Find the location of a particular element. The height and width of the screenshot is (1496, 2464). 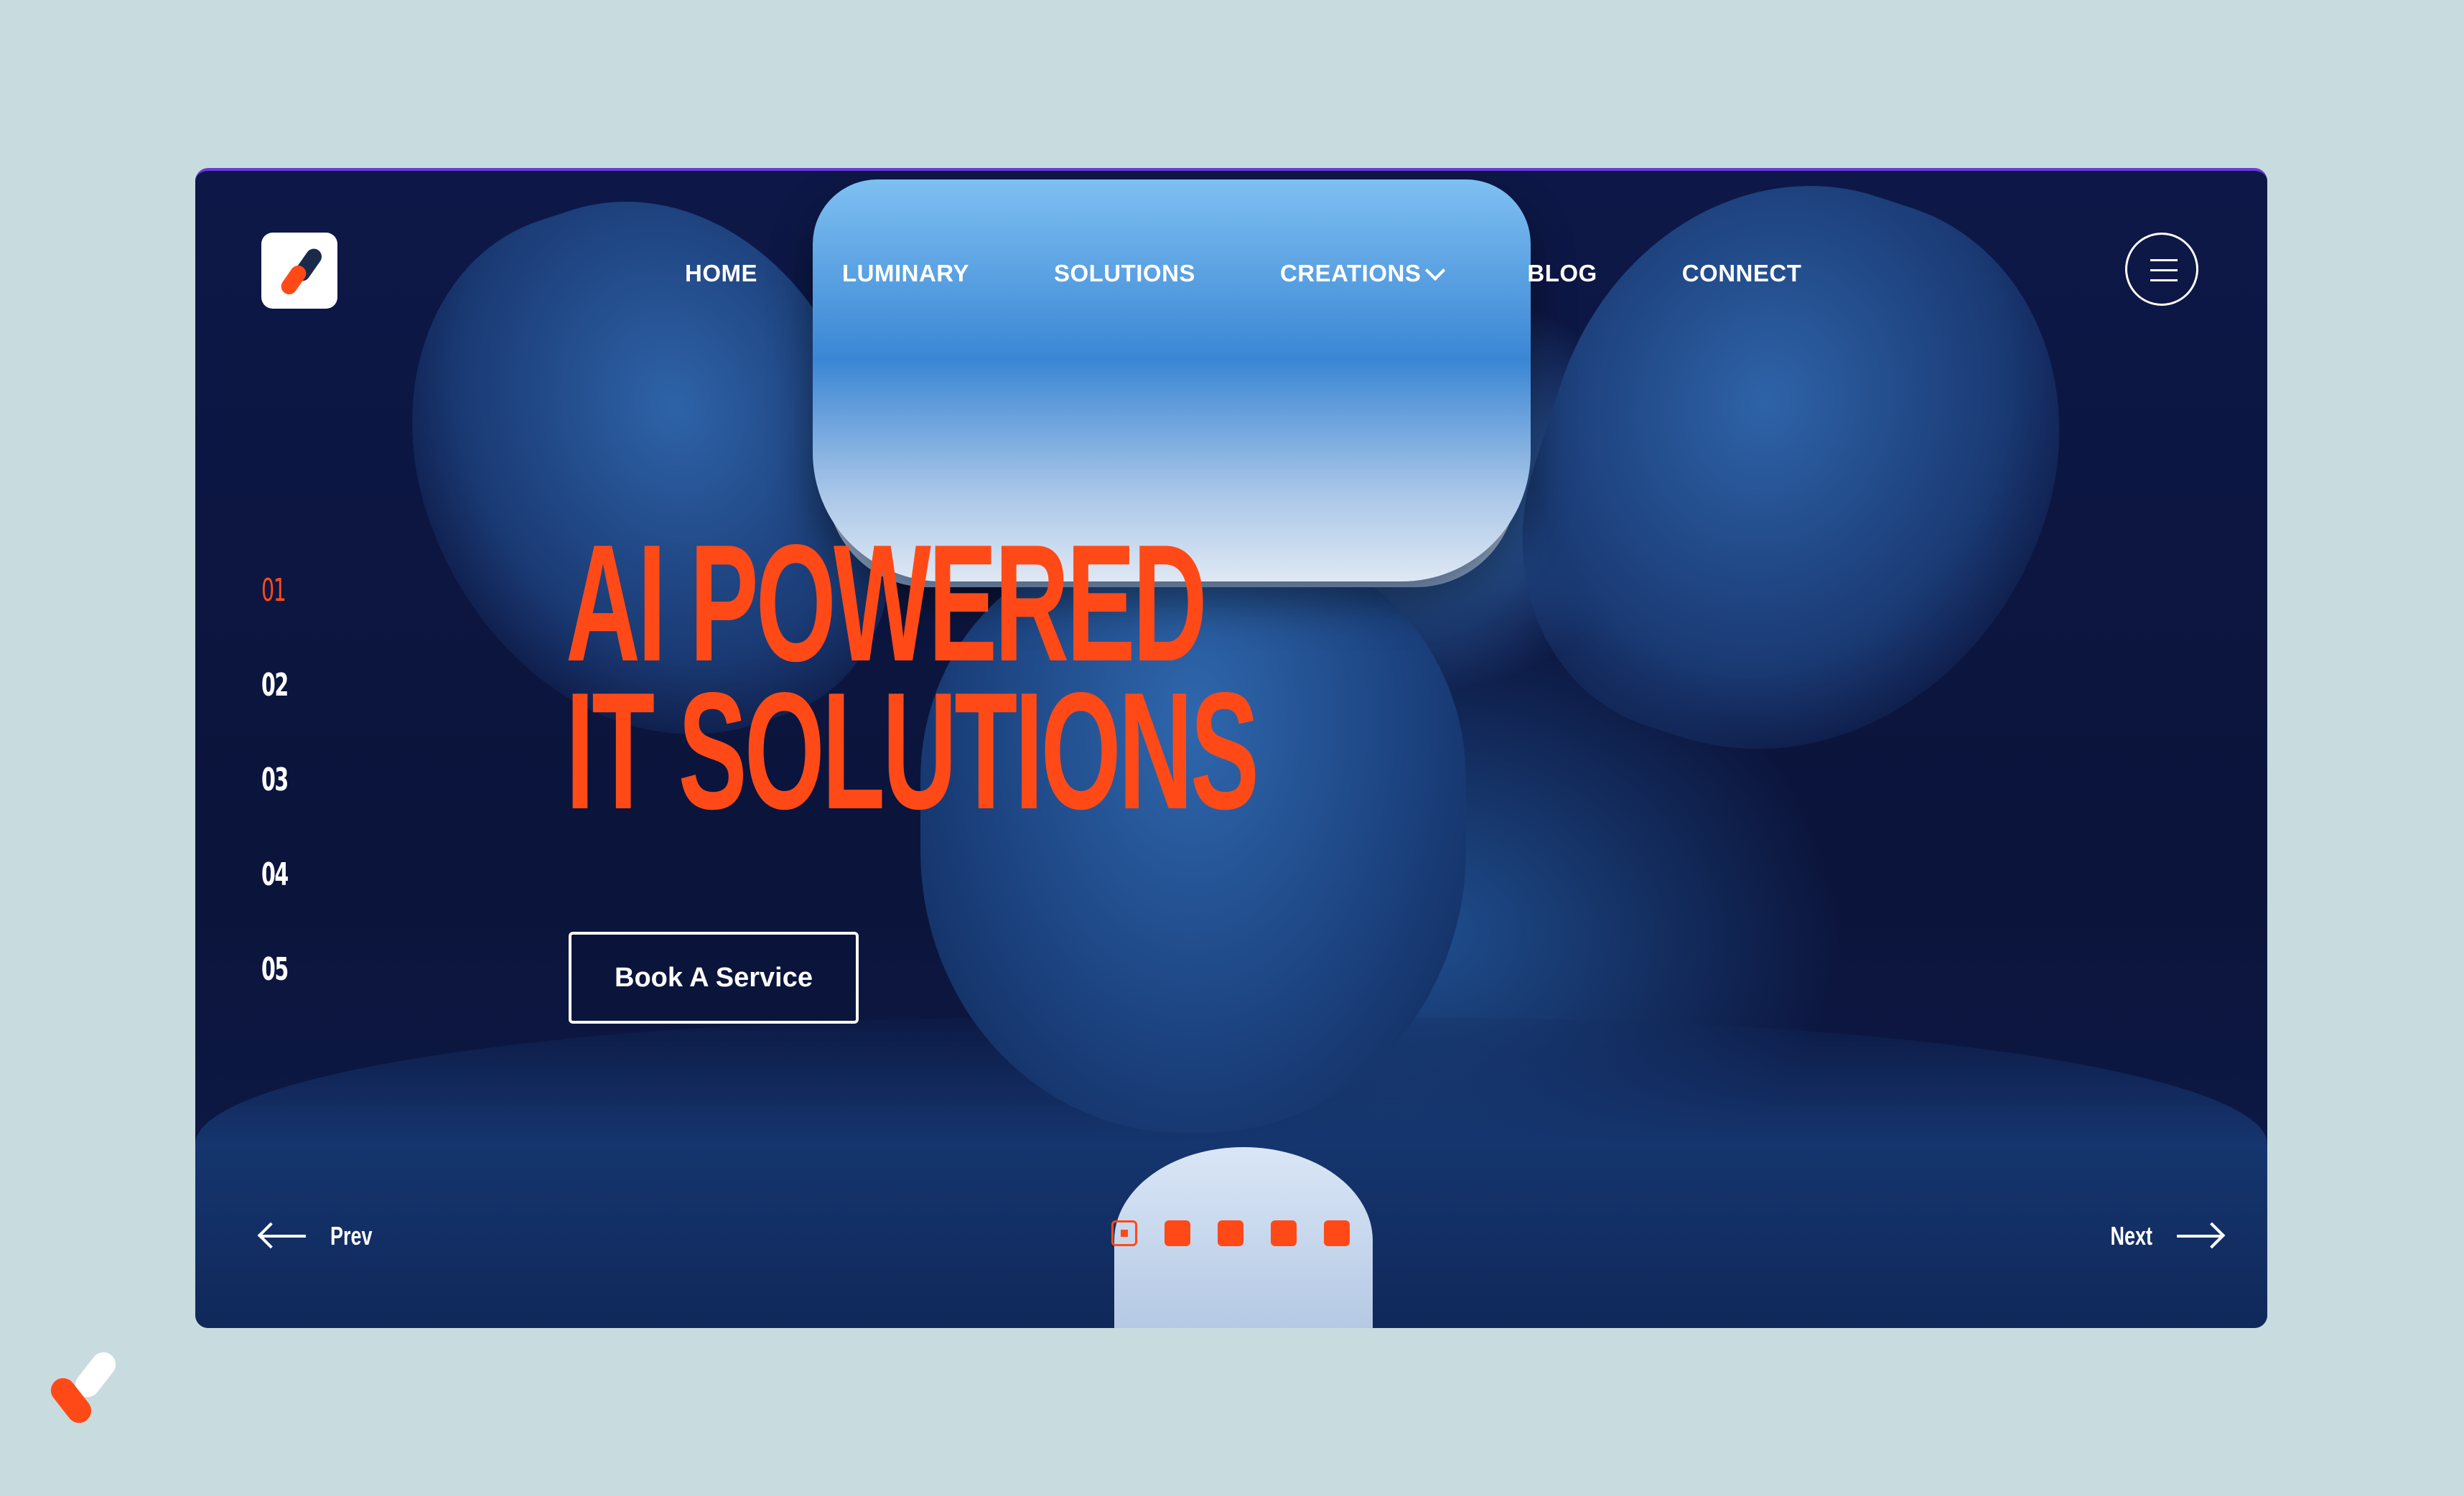

nav-item-connect: CONNECT is located at coordinates (1742, 273).